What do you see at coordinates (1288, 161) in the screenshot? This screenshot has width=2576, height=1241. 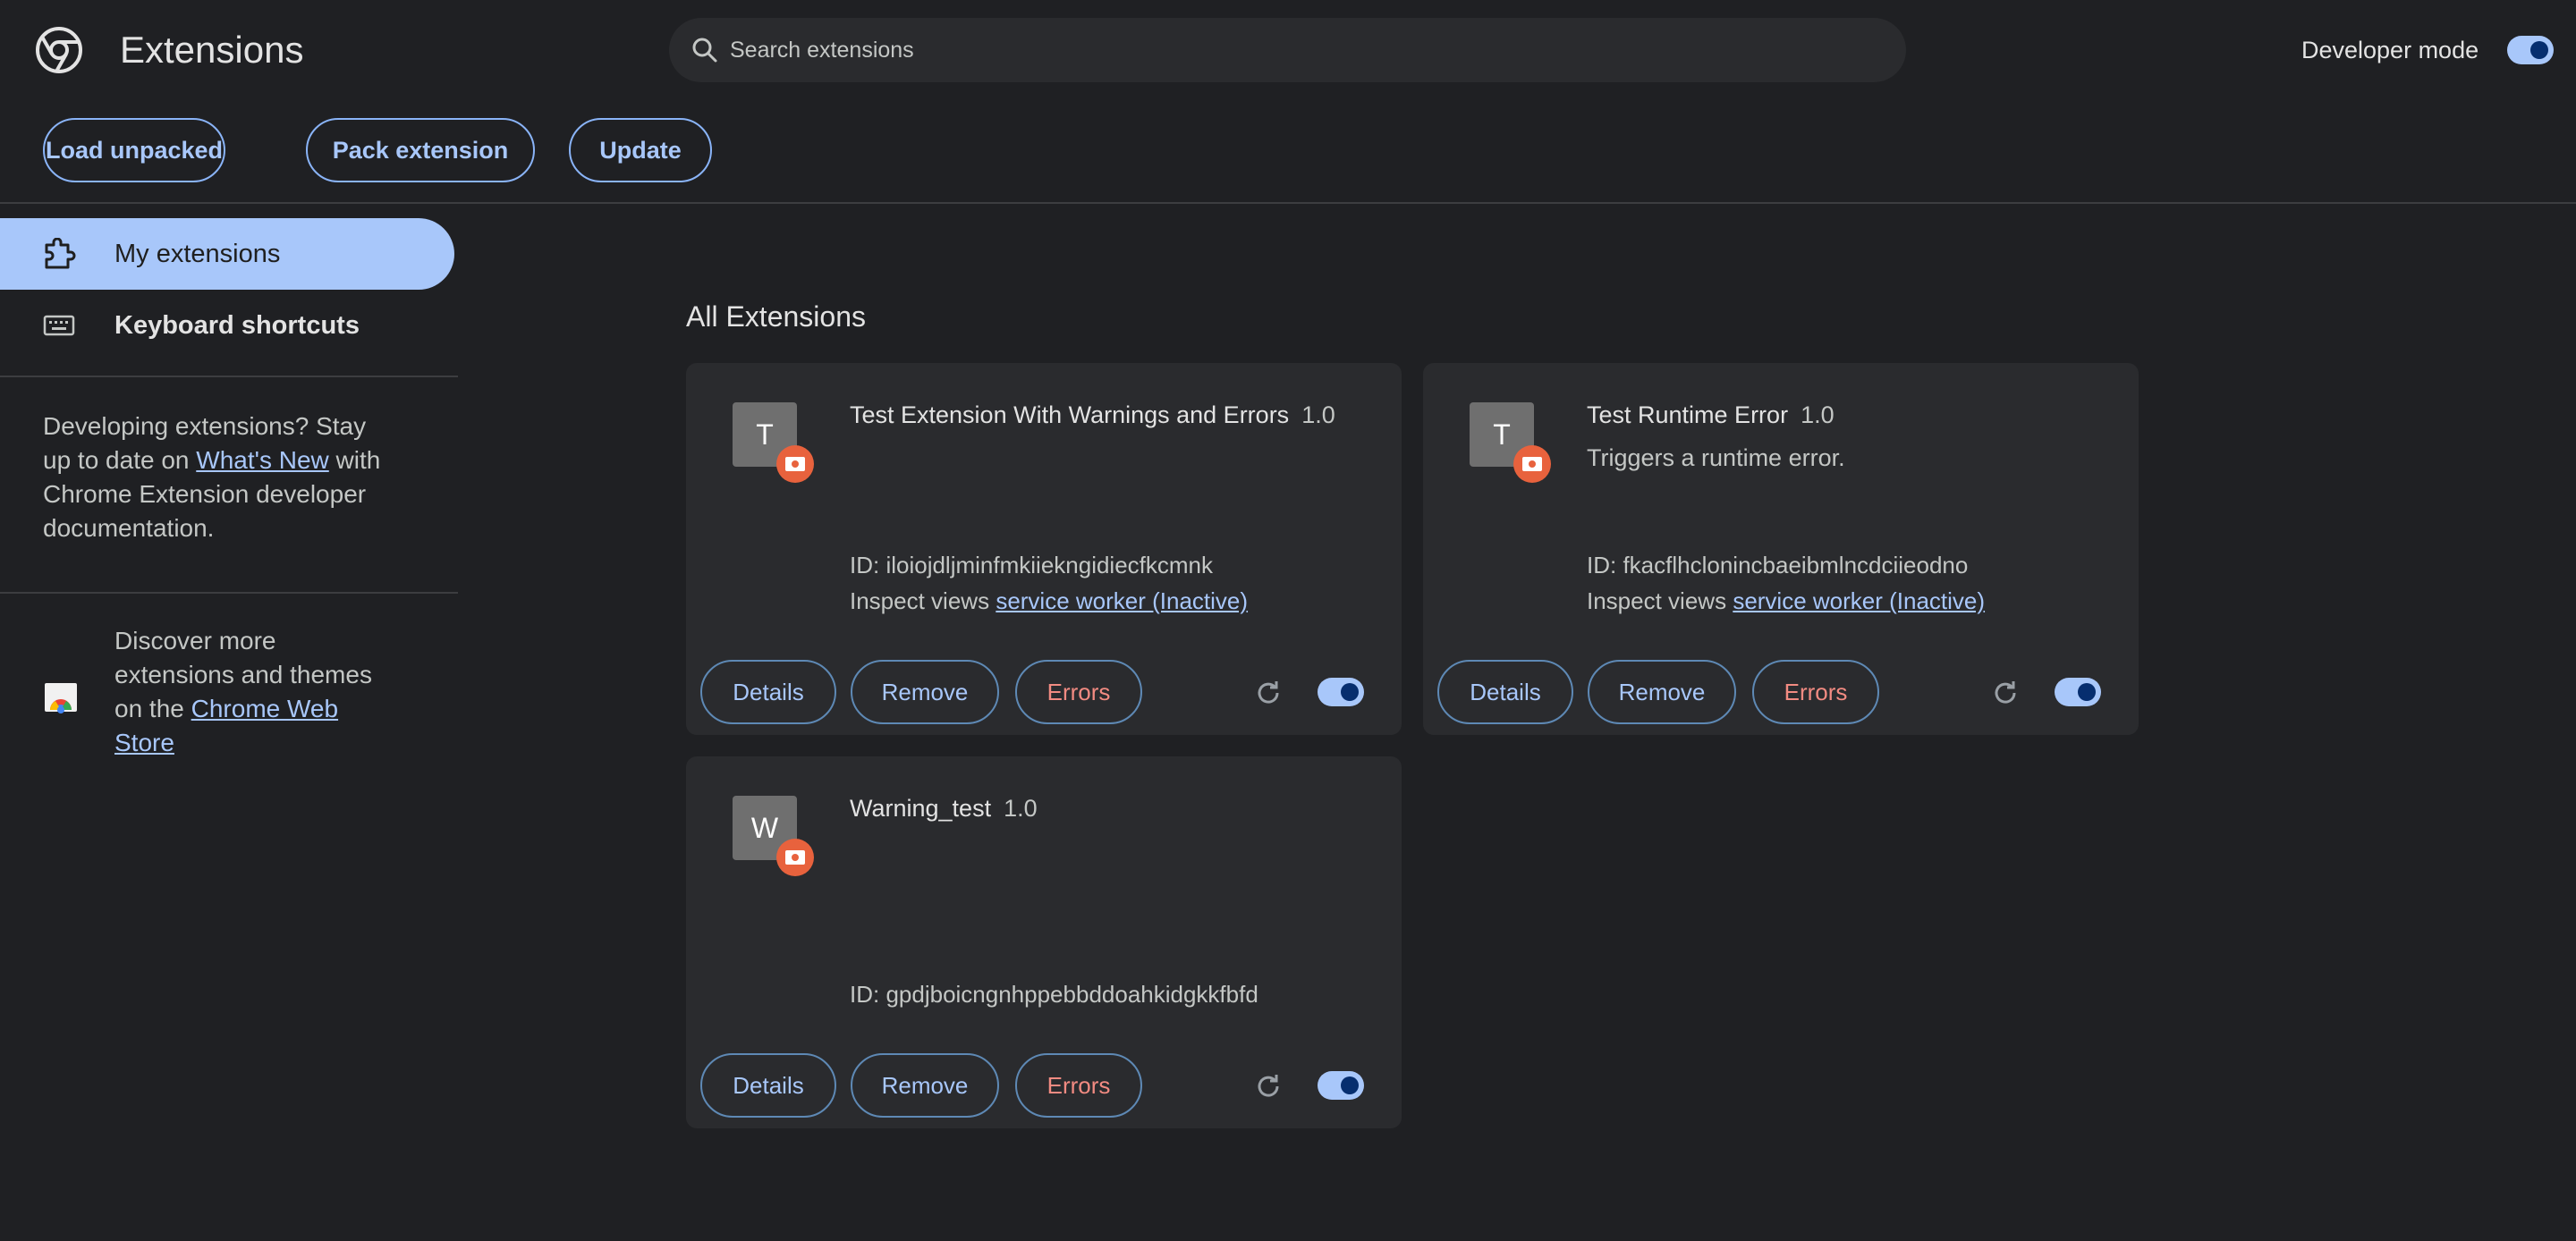 I see `developer-toolbar: Load unpacked Pack extension Update` at bounding box center [1288, 161].